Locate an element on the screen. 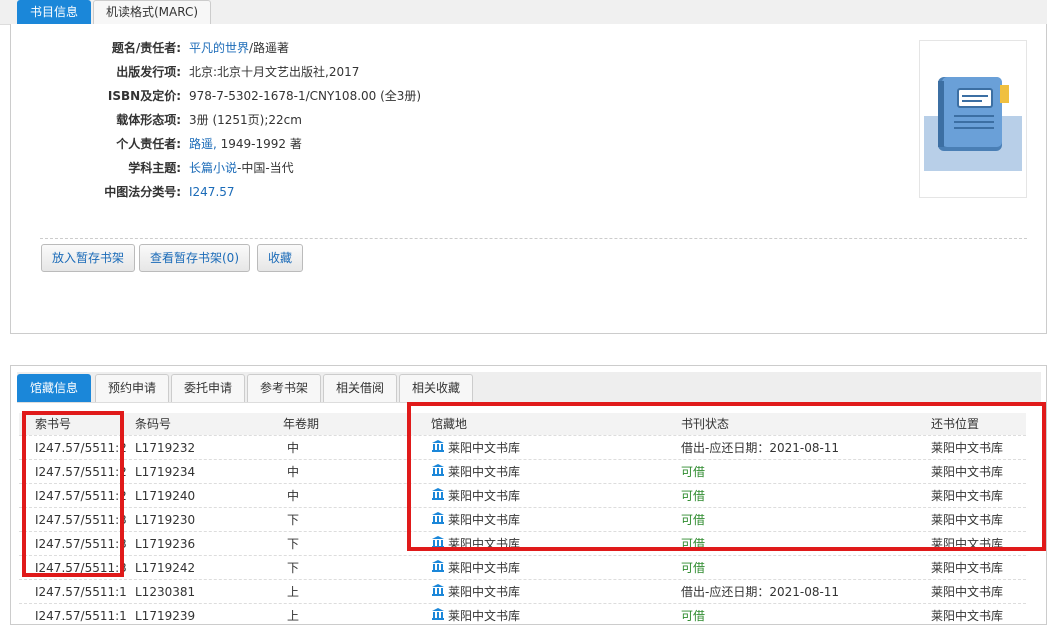  barcode: L1719242 is located at coordinates (165, 568).